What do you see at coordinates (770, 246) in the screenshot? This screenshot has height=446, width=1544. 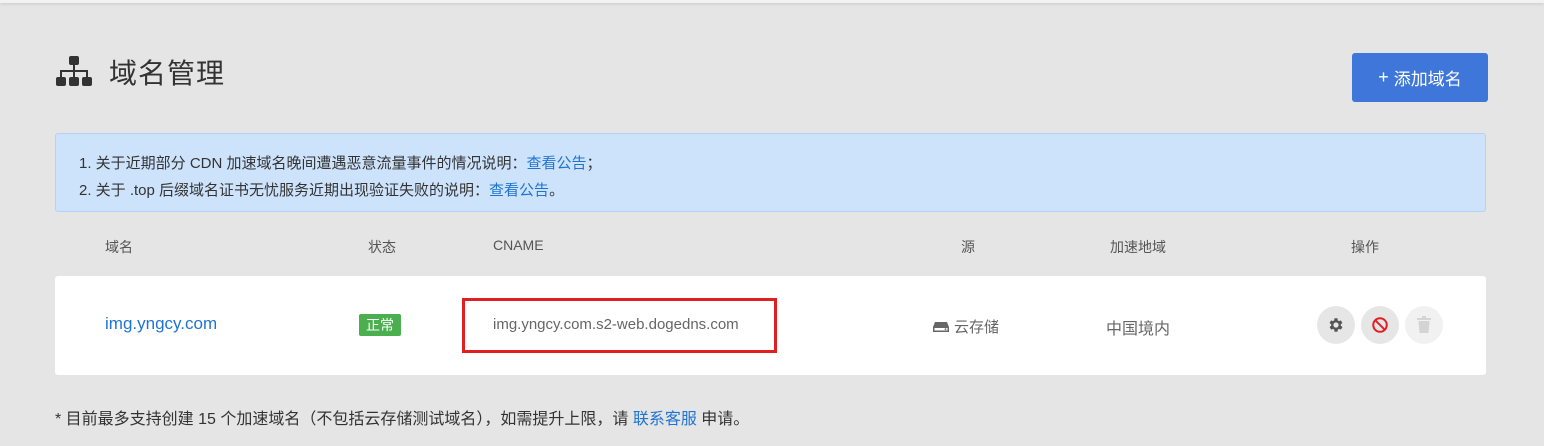 I see `table-header: 域名 状态 CNAME 源 加速地域 操作` at bounding box center [770, 246].